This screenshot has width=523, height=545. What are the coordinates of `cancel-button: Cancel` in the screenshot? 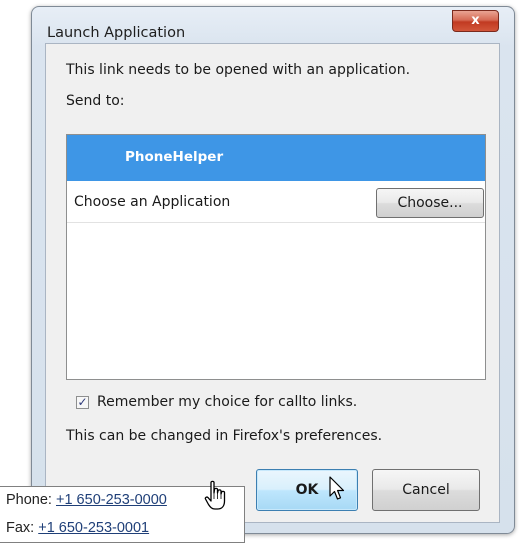 It's located at (426, 490).